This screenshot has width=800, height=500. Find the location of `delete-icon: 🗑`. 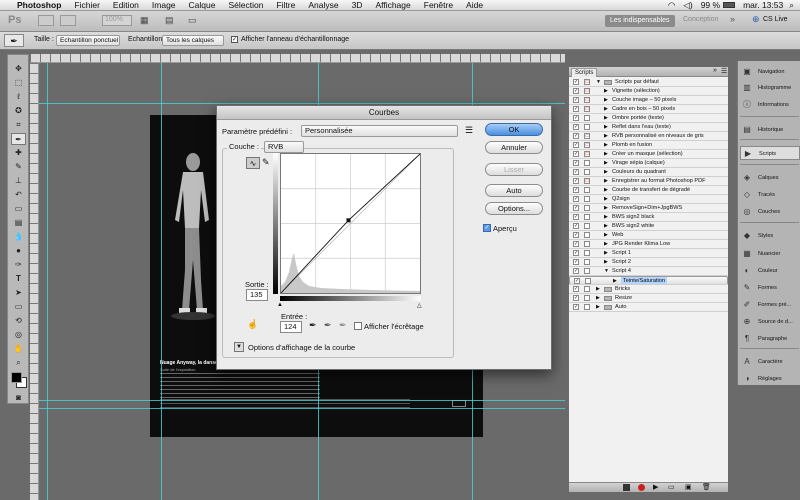

delete-icon: 🗑 is located at coordinates (706, 487).